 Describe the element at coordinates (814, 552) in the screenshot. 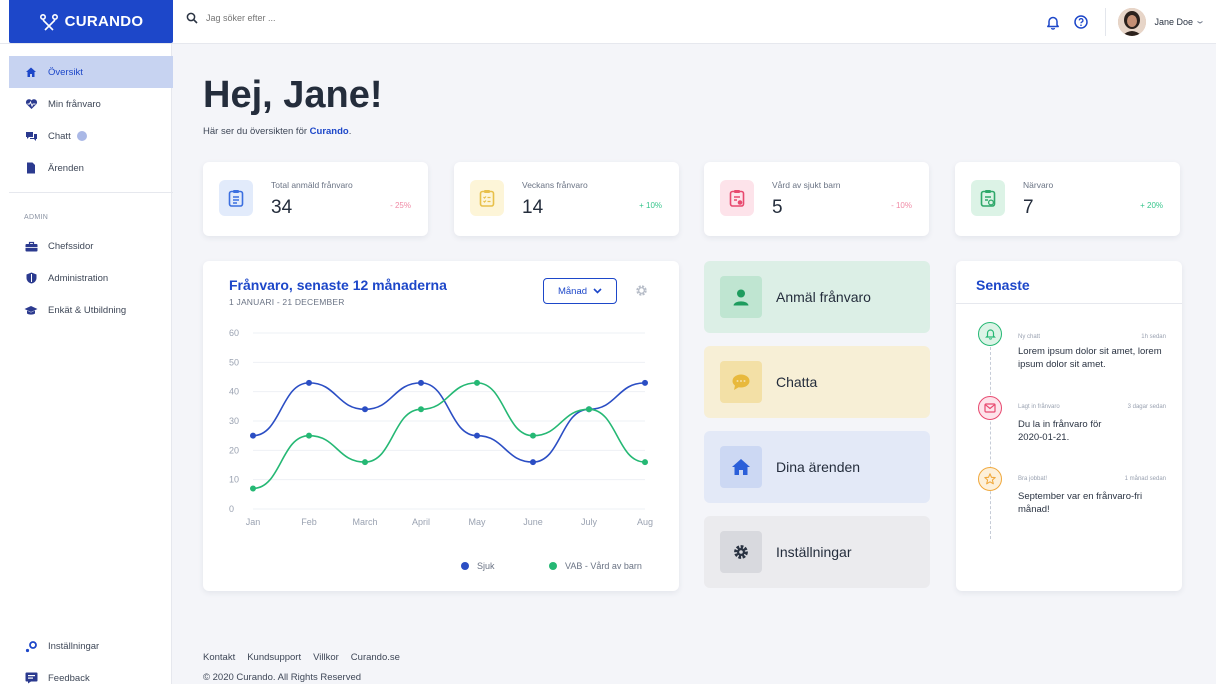

I see `action-label: Inställningar` at that location.